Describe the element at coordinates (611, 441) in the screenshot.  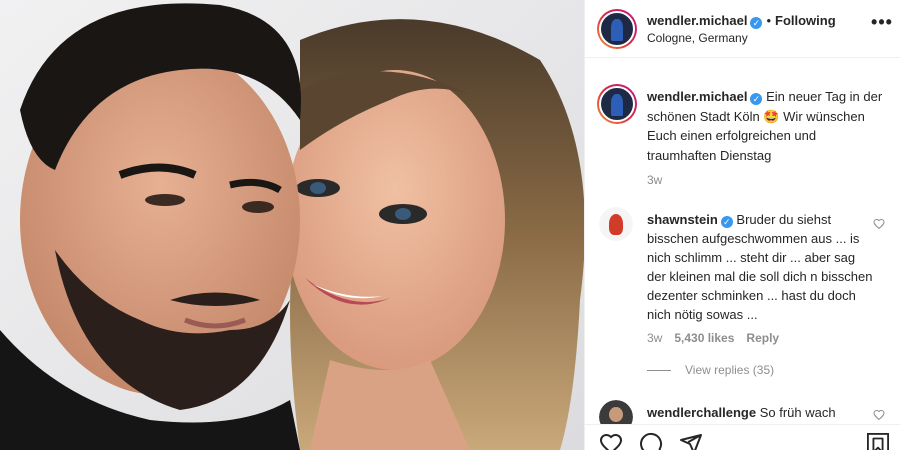
I see `heart-icon` at that location.